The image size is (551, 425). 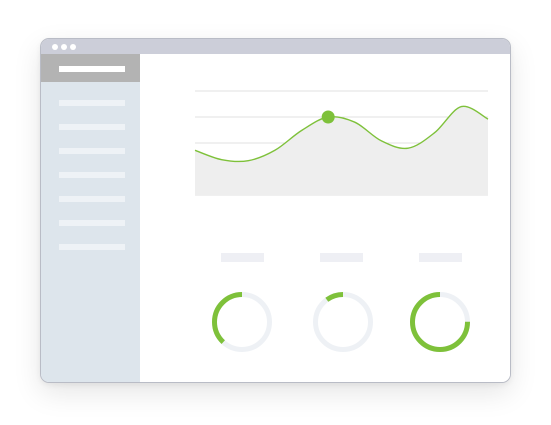 I want to click on progress-ring-track, so click(x=343, y=322).